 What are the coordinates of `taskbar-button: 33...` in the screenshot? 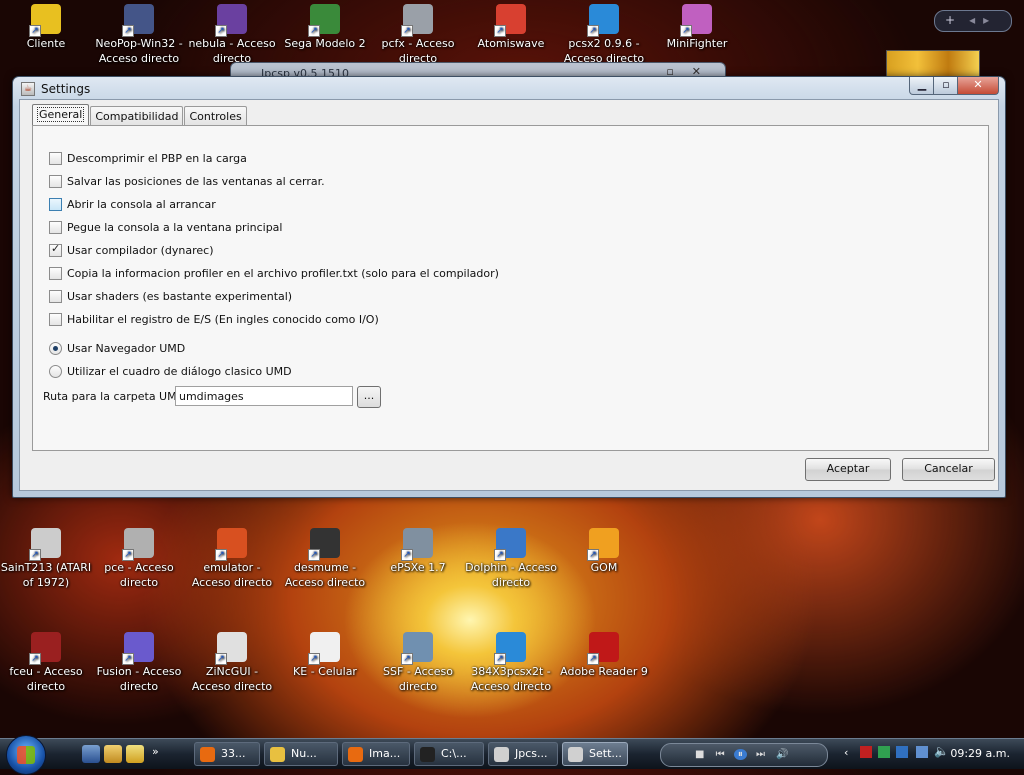 It's located at (227, 754).